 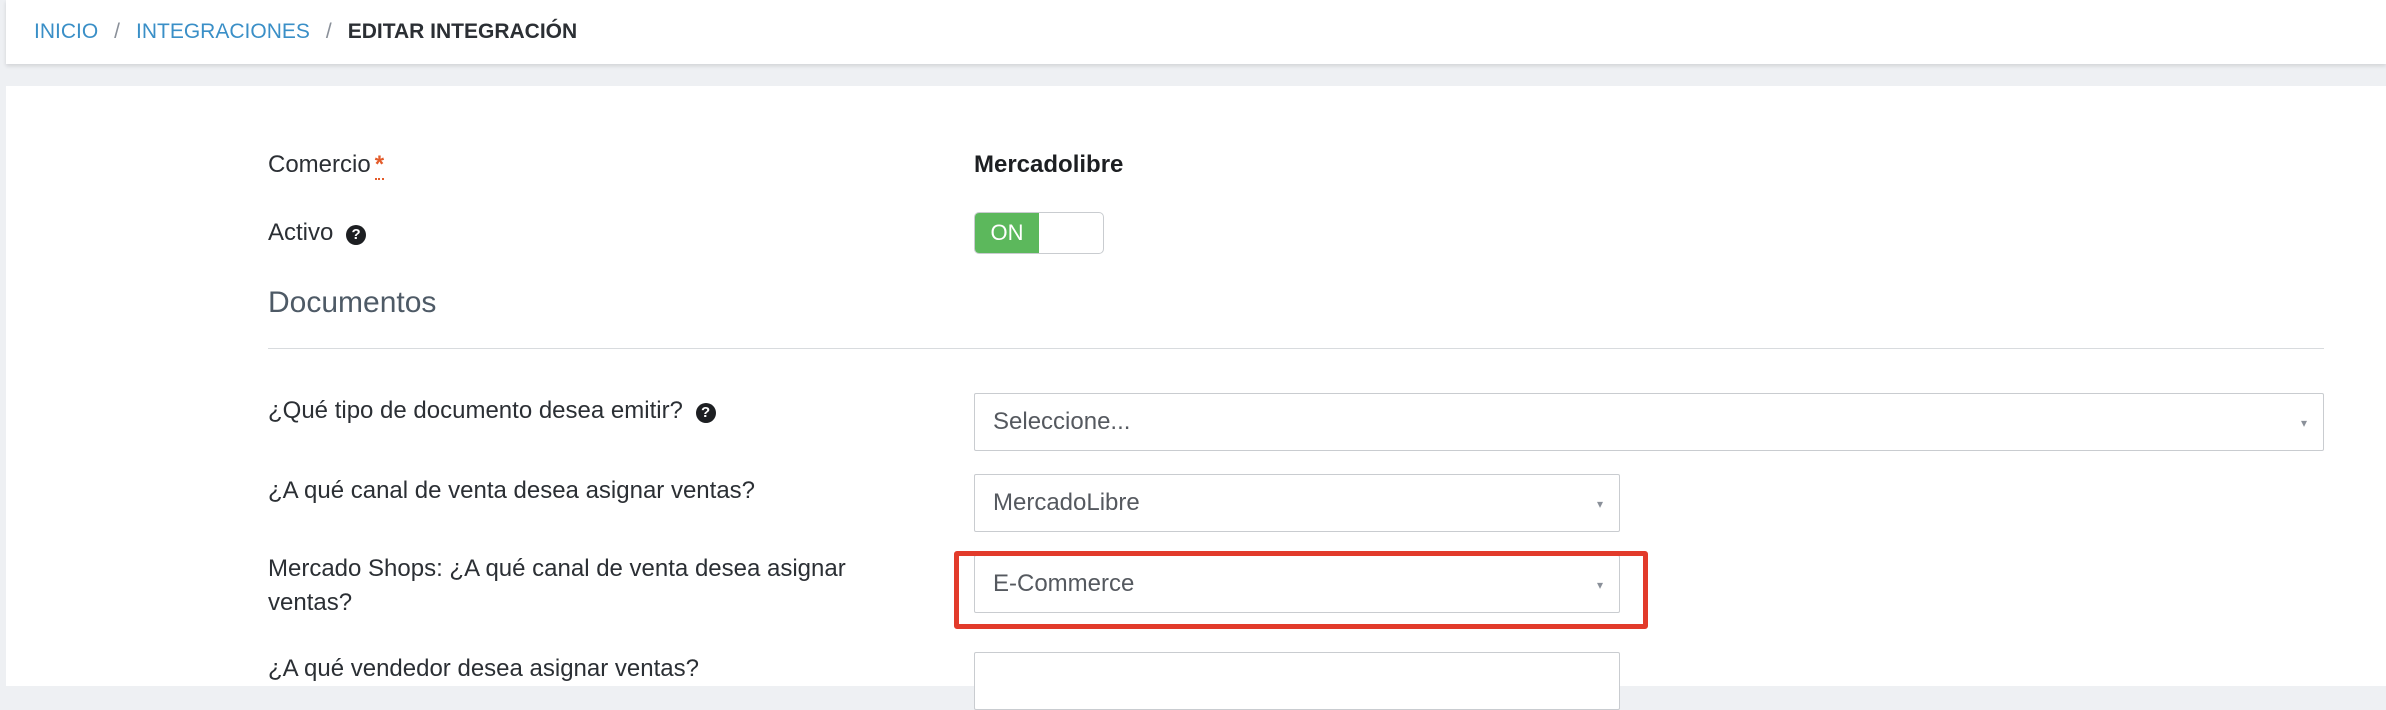 What do you see at coordinates (310, 602) in the screenshot?
I see `shops-label-line2: ventas?` at bounding box center [310, 602].